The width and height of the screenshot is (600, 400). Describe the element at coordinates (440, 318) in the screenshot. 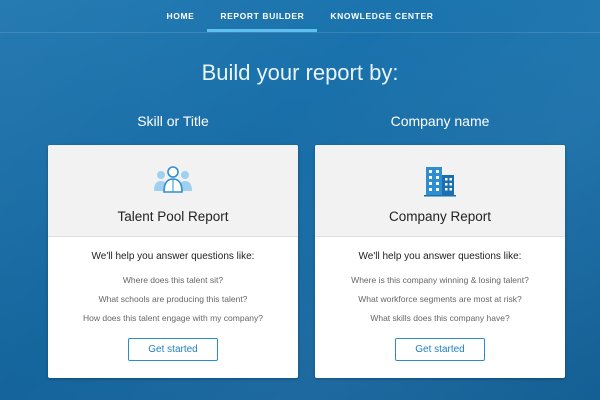

I see `card-question: What skills does this company have?` at that location.